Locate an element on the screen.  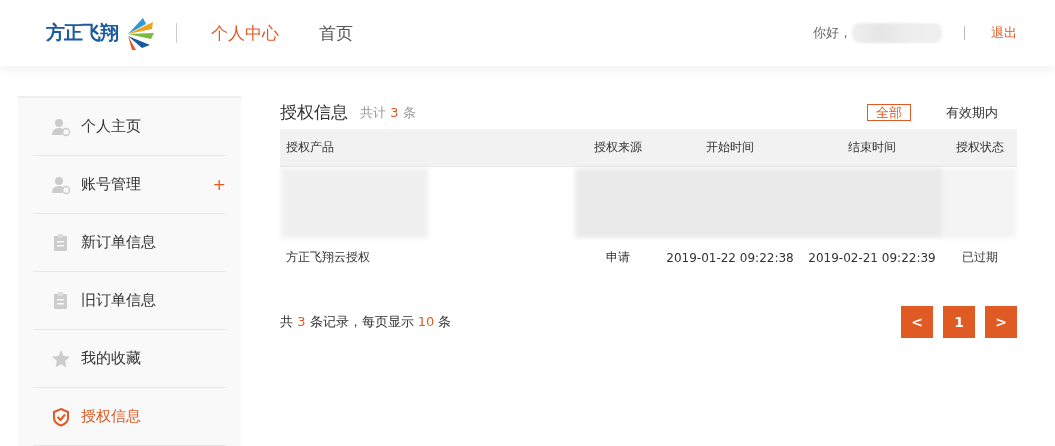
filter-tab: 有效期内 is located at coordinates (972, 112).